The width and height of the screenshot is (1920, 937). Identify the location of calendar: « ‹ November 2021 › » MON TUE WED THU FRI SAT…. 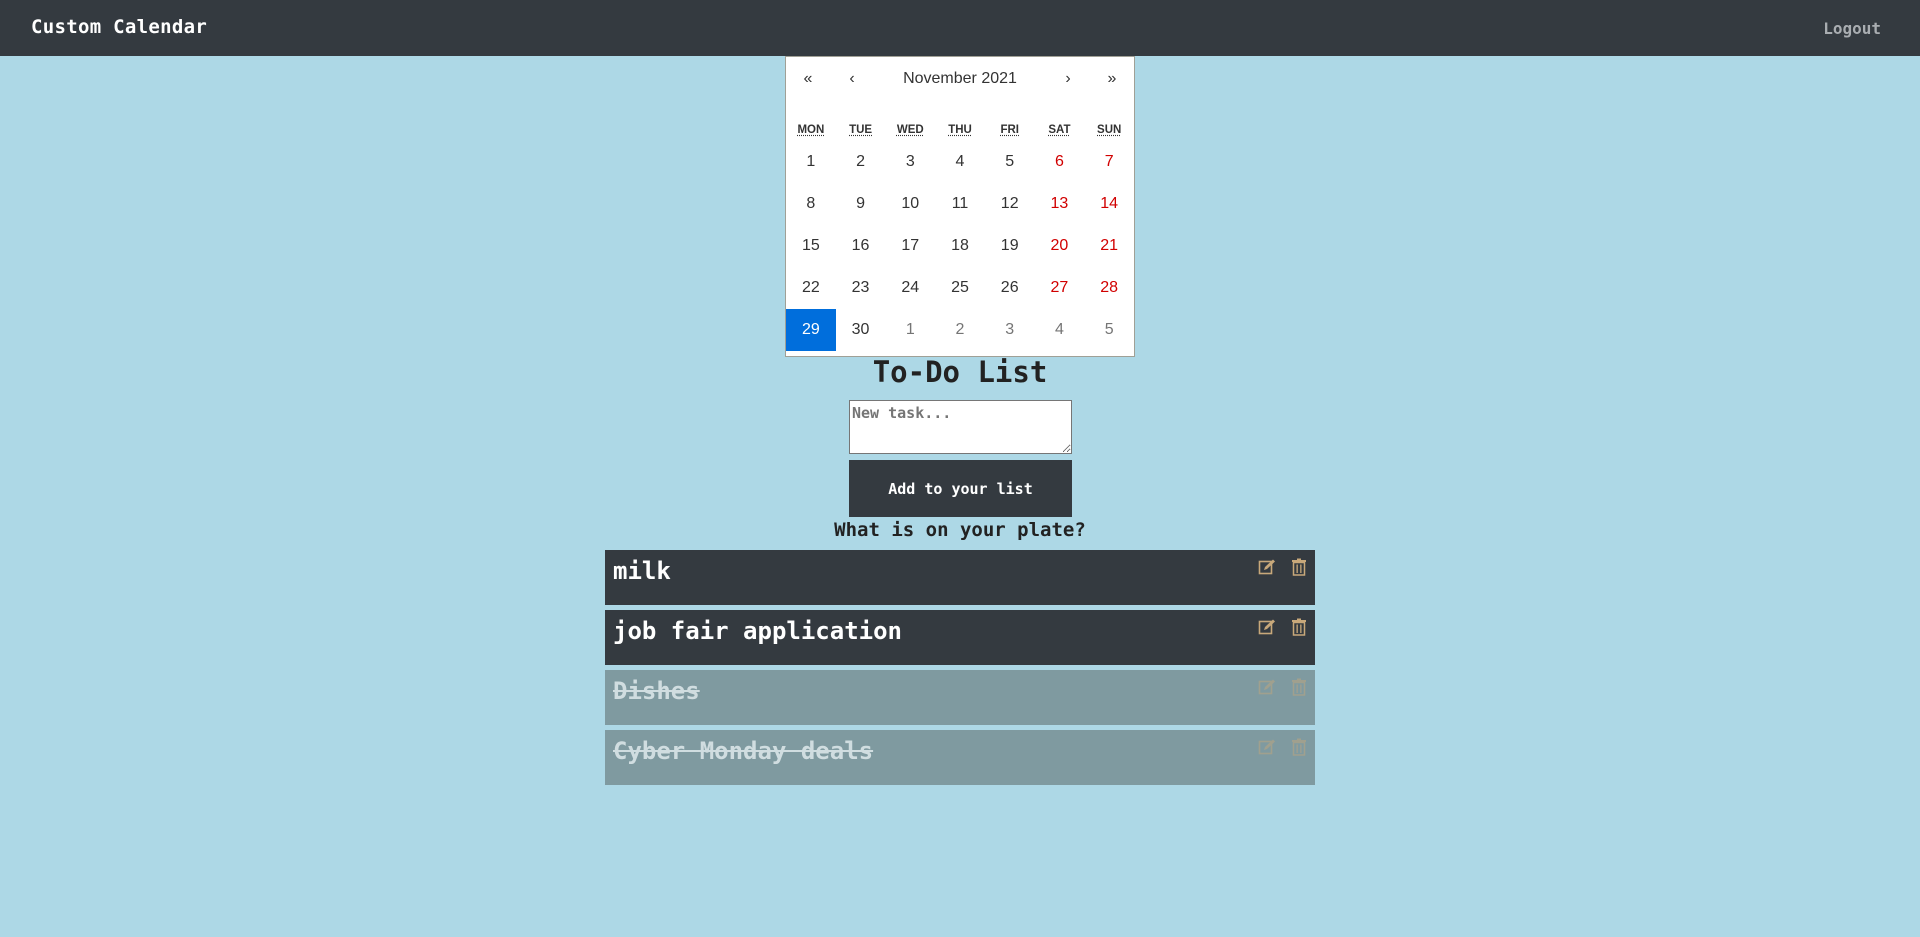
(960, 206).